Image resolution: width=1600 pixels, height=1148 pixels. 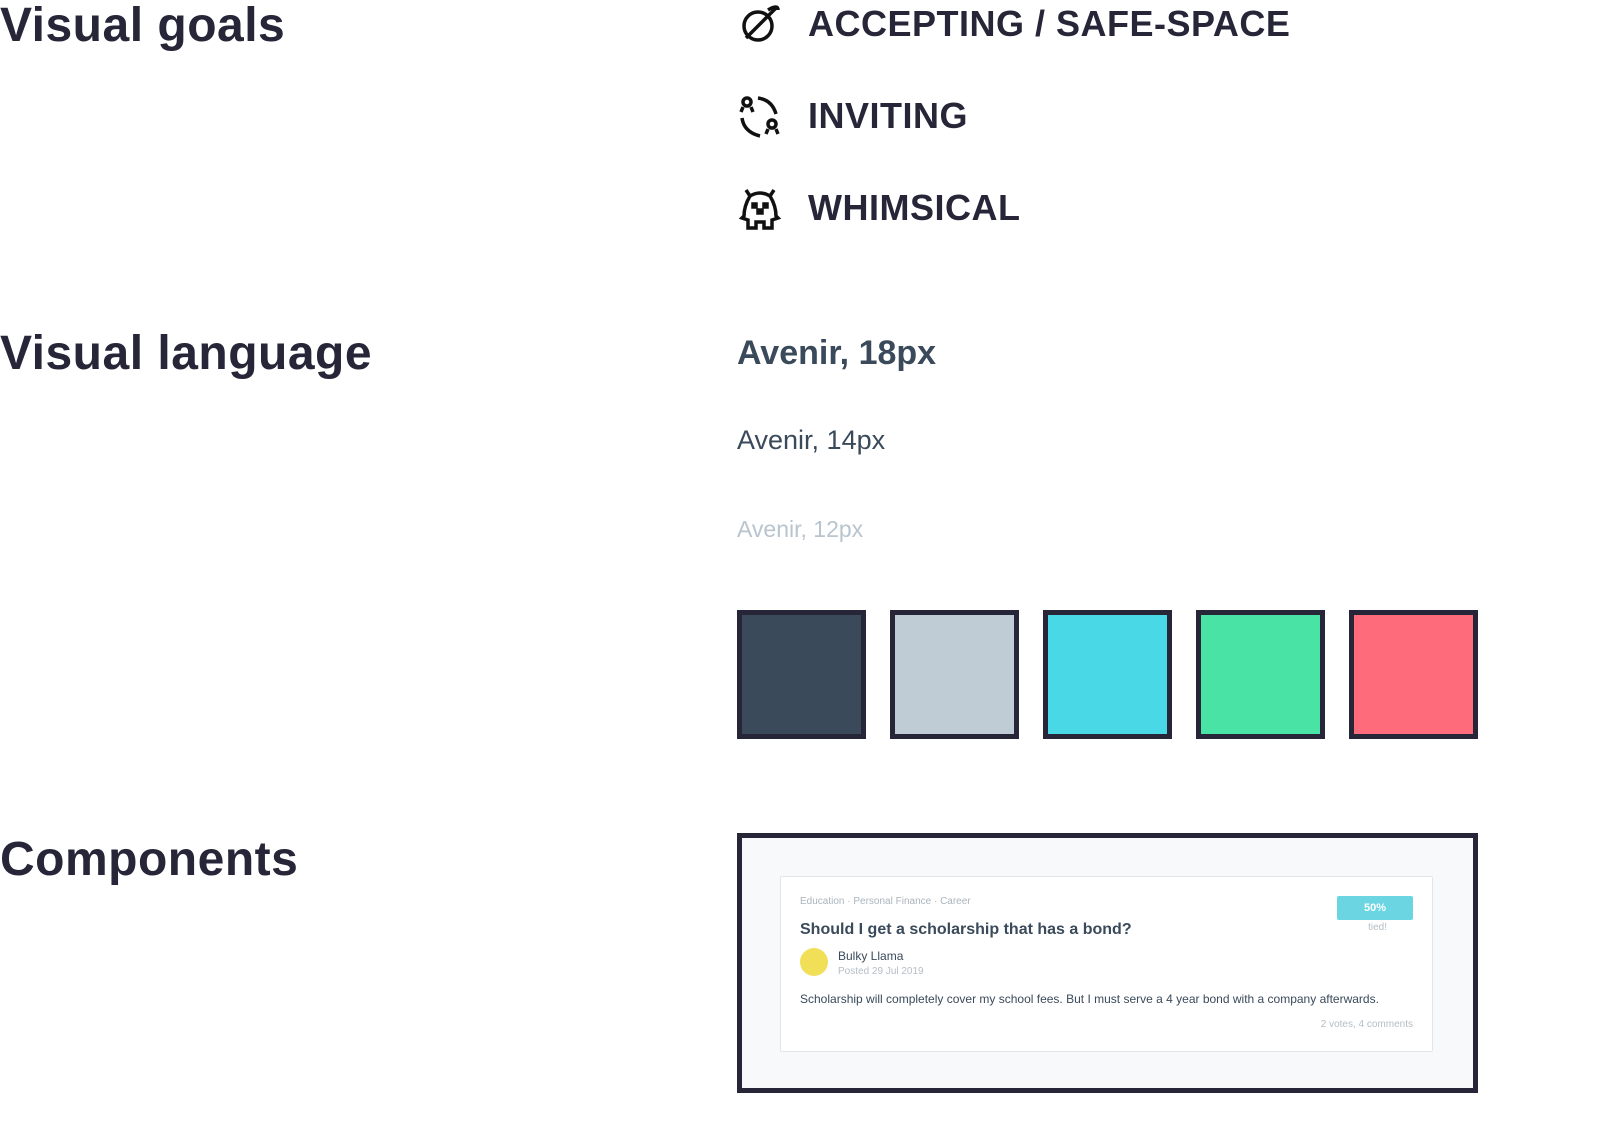 What do you see at coordinates (143, 26) in the screenshot?
I see `section-title-visual-goals: Visual goals` at bounding box center [143, 26].